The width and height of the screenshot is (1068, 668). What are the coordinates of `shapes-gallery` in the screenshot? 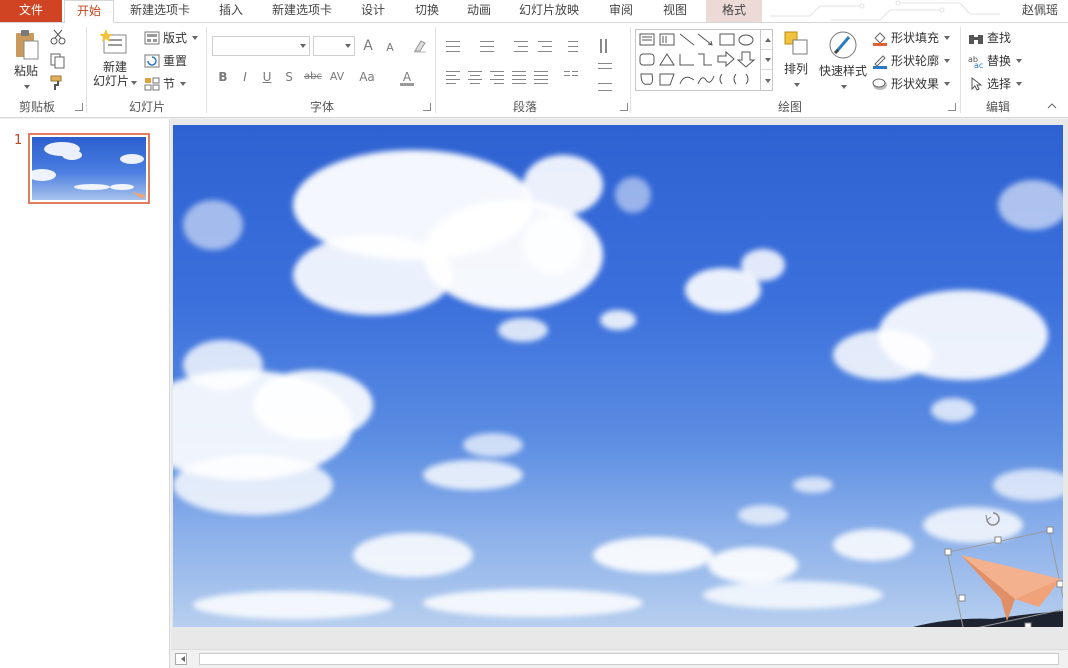 It's located at (704, 60).